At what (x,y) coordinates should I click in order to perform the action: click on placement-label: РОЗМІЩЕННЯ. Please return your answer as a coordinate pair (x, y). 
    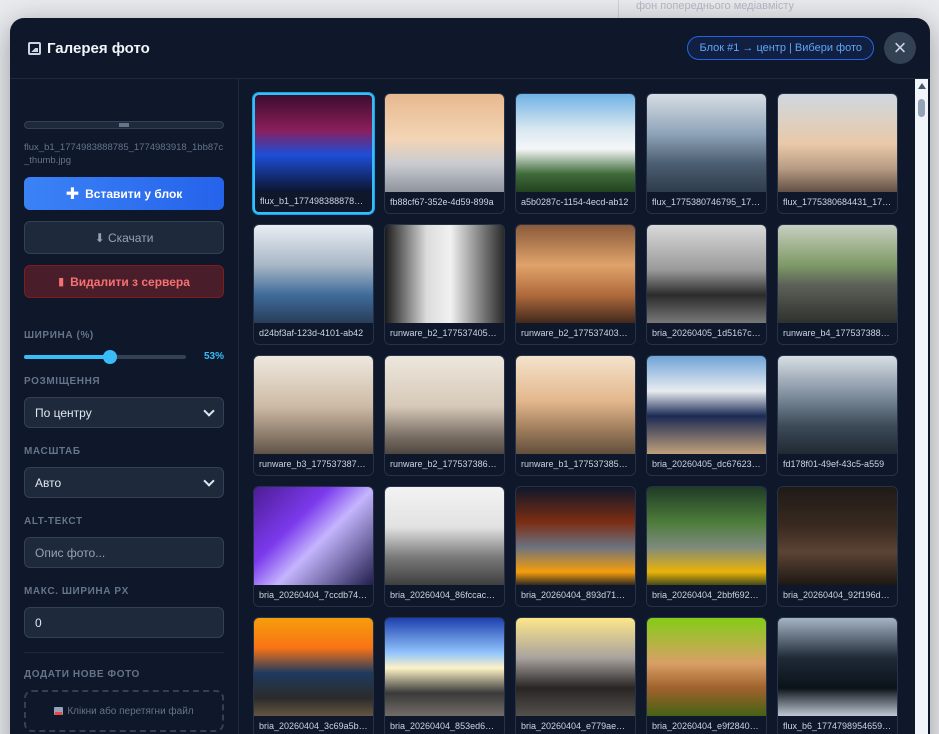
    Looking at the image, I should click on (62, 381).